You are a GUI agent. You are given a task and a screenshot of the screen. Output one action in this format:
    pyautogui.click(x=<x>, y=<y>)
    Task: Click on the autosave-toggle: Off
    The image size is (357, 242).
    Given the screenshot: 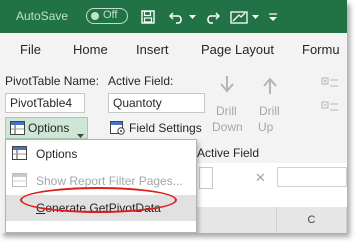 What is the action you would take?
    pyautogui.click(x=107, y=16)
    